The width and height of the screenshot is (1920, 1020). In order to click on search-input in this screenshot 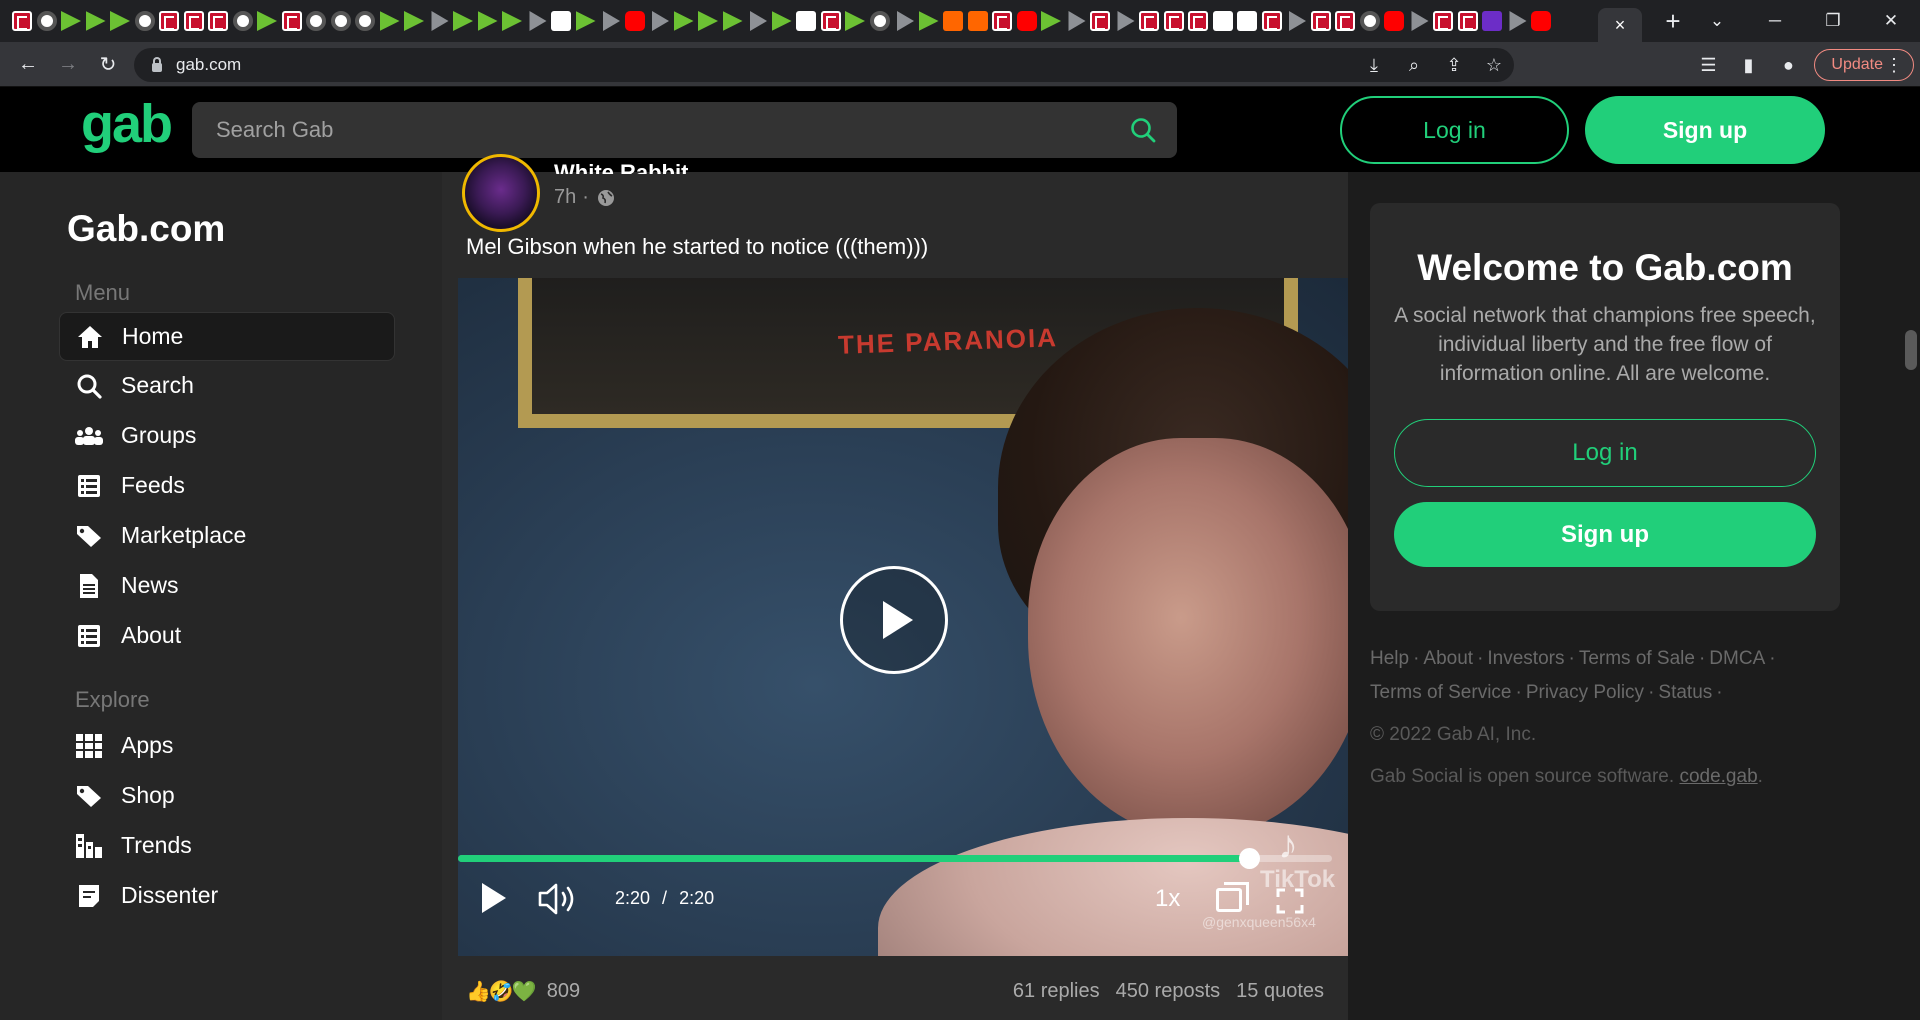, I will do `click(656, 130)`.